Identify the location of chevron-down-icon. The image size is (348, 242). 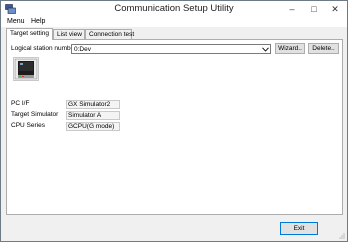
(265, 49).